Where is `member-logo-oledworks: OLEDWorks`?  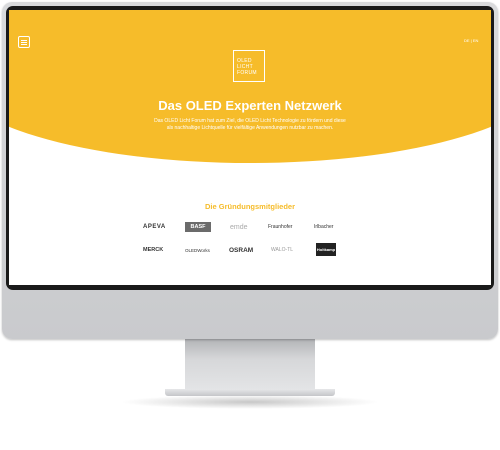
member-logo-oledworks: OLEDWorks is located at coordinates (197, 250).